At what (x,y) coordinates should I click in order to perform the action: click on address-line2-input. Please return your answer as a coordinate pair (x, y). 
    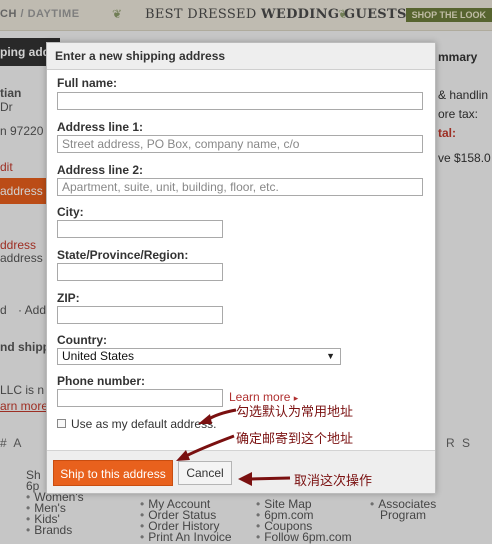
    Looking at the image, I should click on (240, 187).